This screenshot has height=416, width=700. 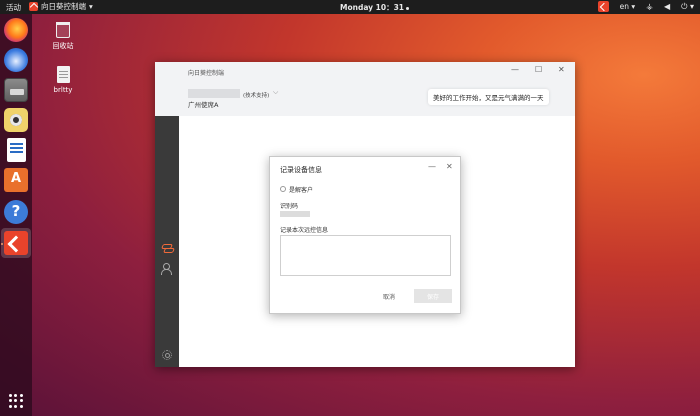 What do you see at coordinates (603, 6) in the screenshot?
I see `sunlogin-tray-icon` at bounding box center [603, 6].